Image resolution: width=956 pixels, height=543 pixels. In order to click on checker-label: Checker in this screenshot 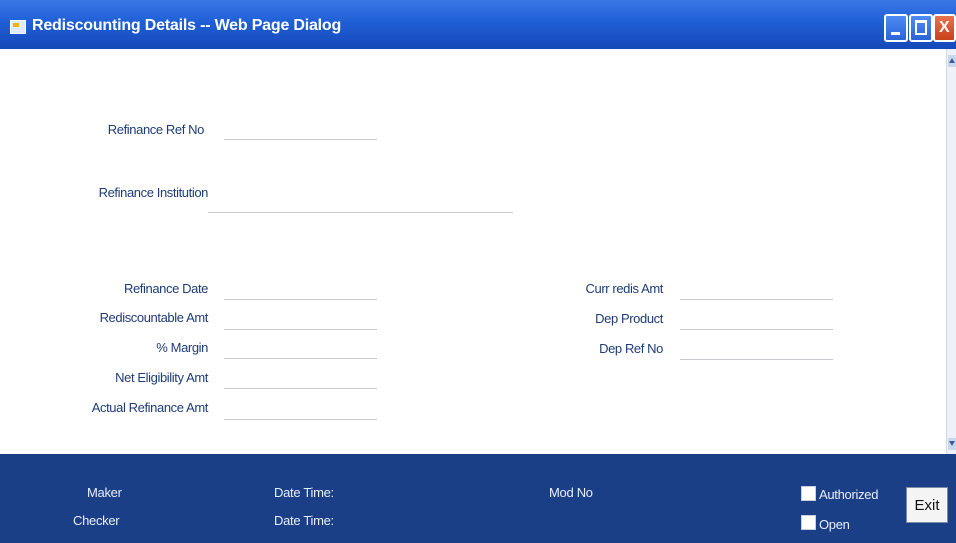, I will do `click(96, 520)`.